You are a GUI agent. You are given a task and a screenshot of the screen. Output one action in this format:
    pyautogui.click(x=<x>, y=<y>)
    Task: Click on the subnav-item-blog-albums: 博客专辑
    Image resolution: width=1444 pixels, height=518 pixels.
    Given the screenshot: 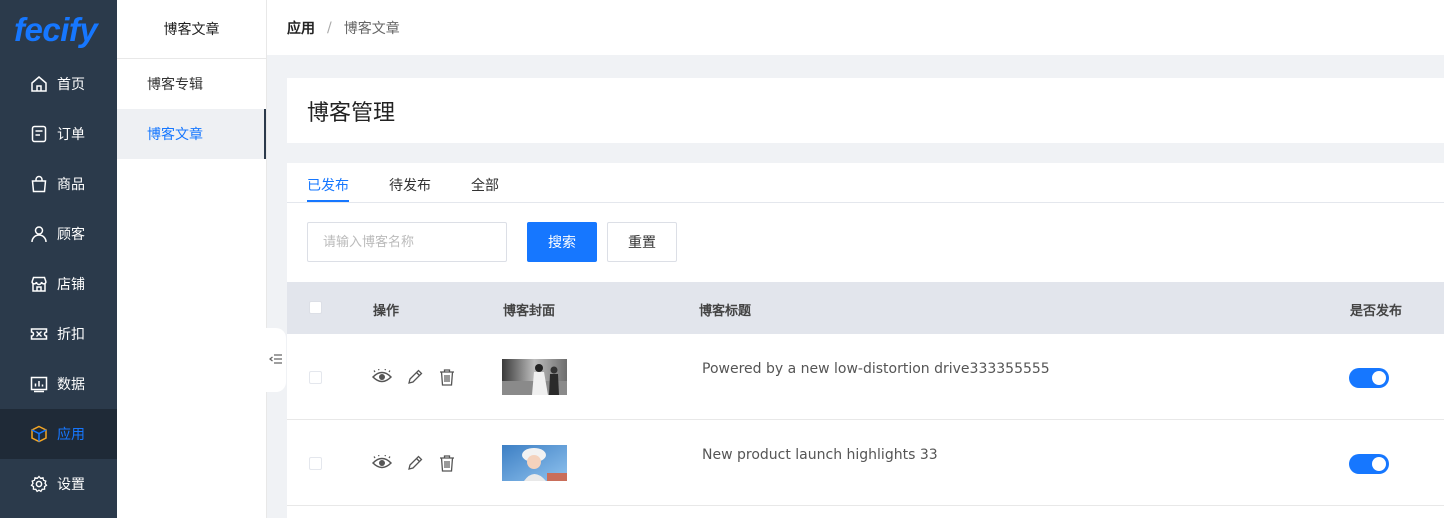 What is the action you would take?
    pyautogui.click(x=191, y=84)
    